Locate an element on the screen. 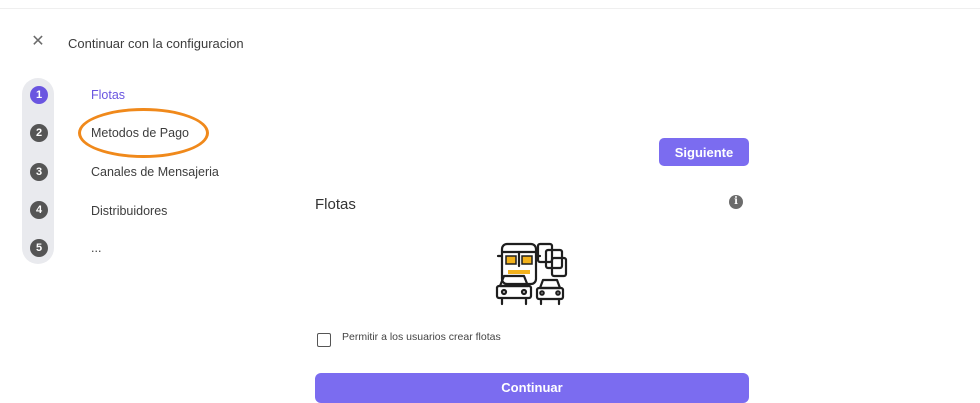 The image size is (980, 403). info-icon: i is located at coordinates (736, 202).